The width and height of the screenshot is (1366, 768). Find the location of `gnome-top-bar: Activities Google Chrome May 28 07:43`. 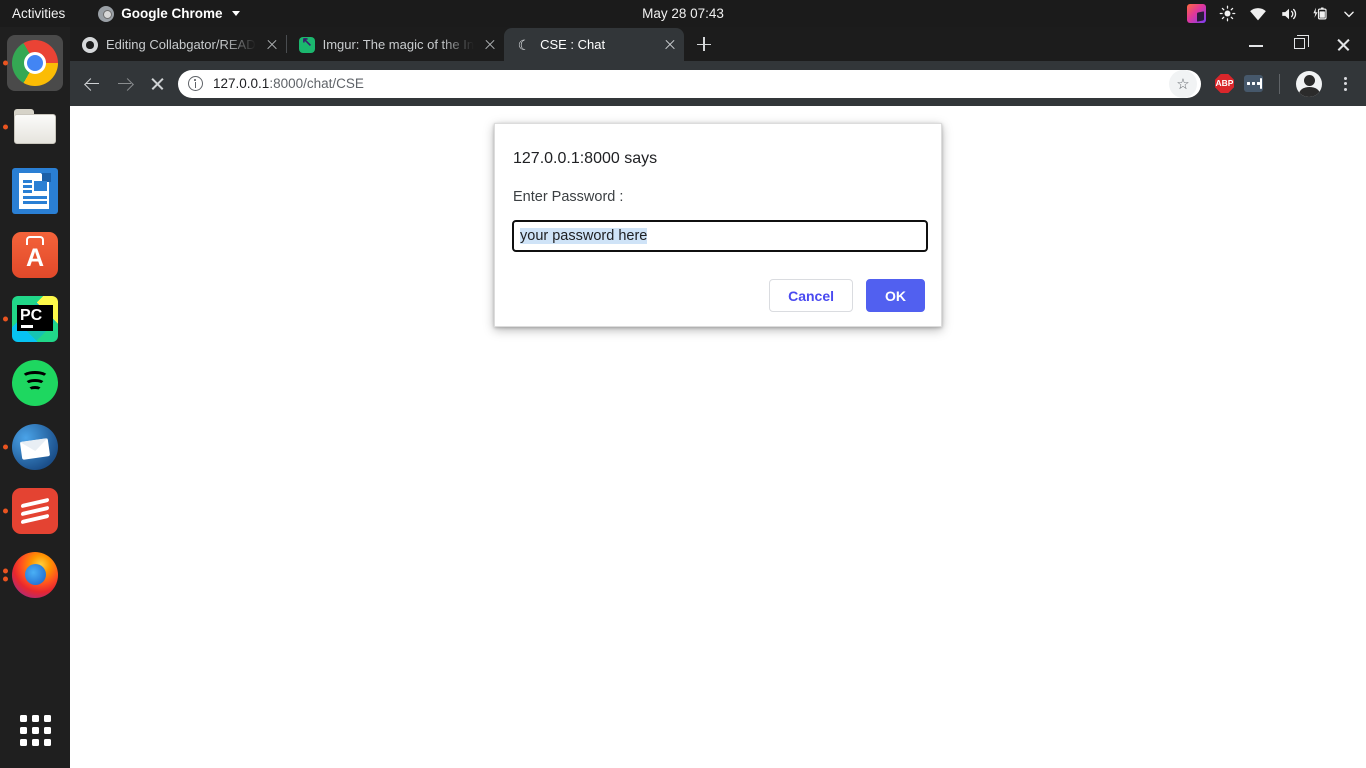

gnome-top-bar: Activities Google Chrome May 28 07:43 is located at coordinates (683, 13).